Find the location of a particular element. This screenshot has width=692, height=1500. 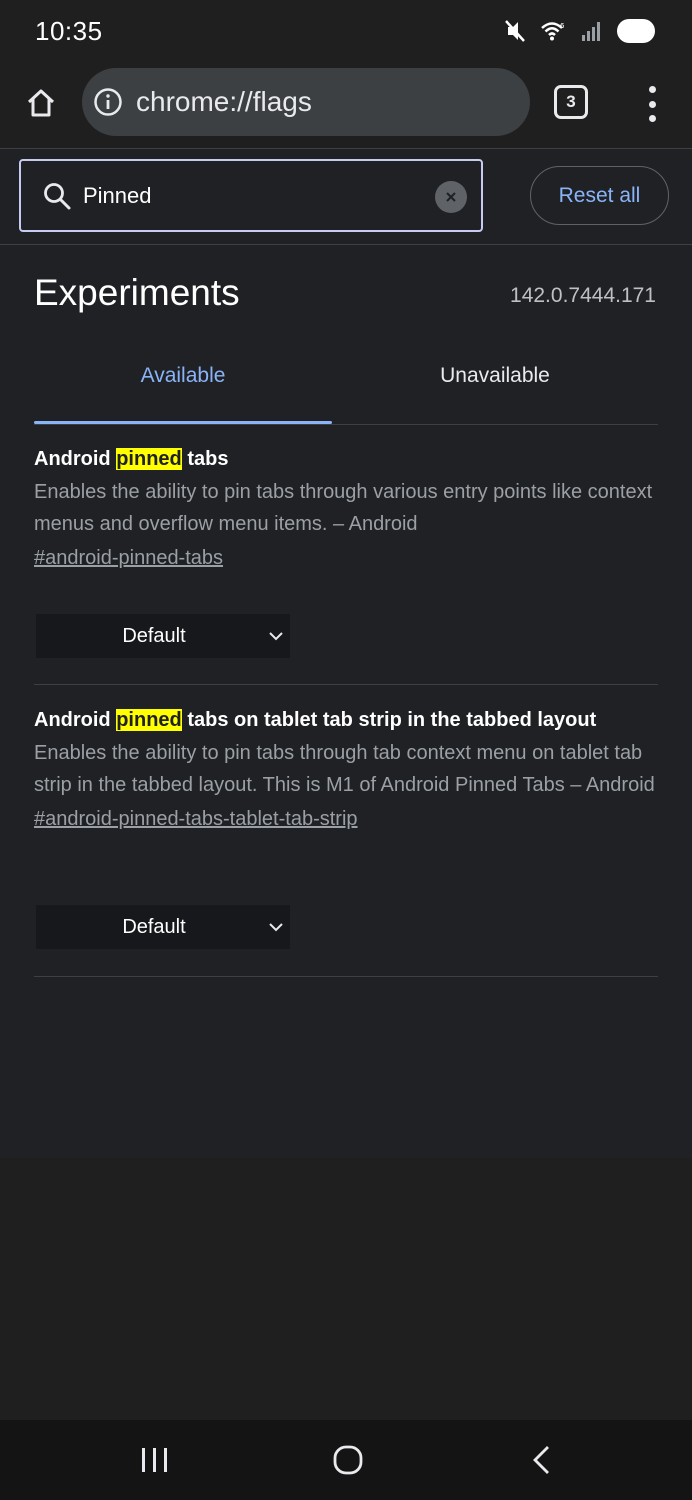

battery-icon is located at coordinates (636, 31).